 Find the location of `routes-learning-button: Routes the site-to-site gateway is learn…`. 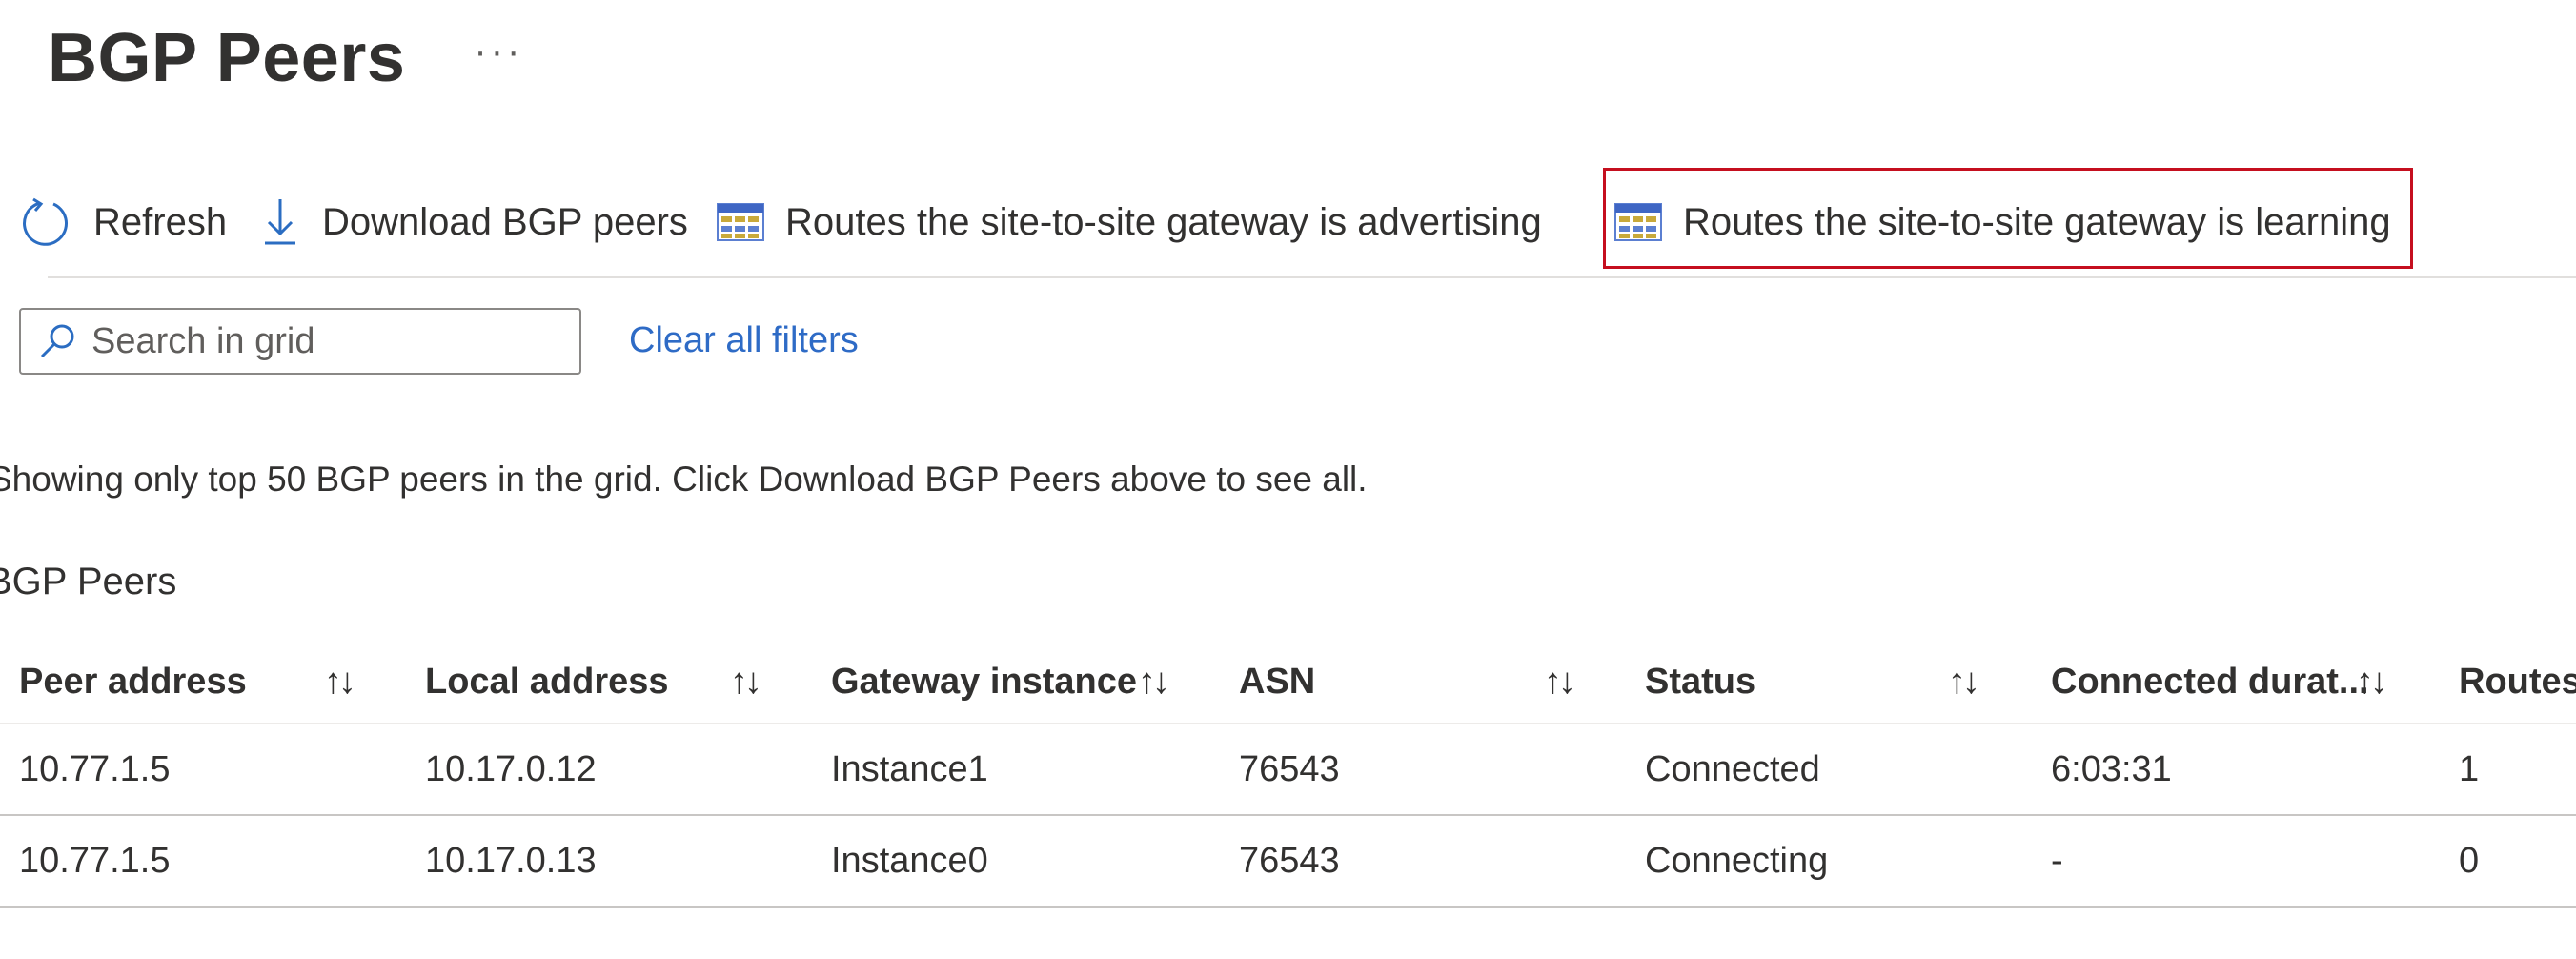

routes-learning-button: Routes the site-to-site gateway is learn… is located at coordinates (2003, 222).